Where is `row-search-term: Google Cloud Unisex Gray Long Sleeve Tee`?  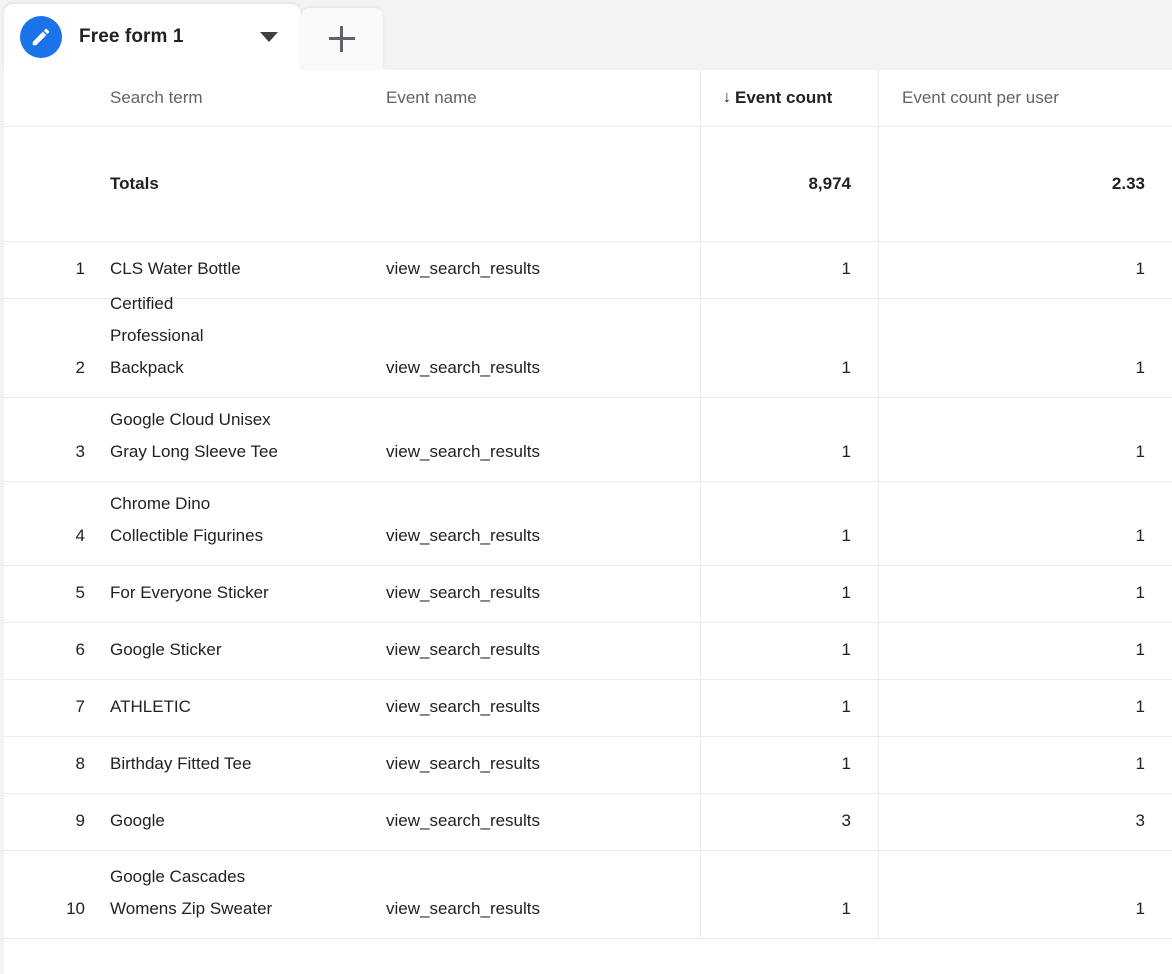
row-search-term: Google Cloud Unisex Gray Long Sleeve Tee is located at coordinates (194, 435).